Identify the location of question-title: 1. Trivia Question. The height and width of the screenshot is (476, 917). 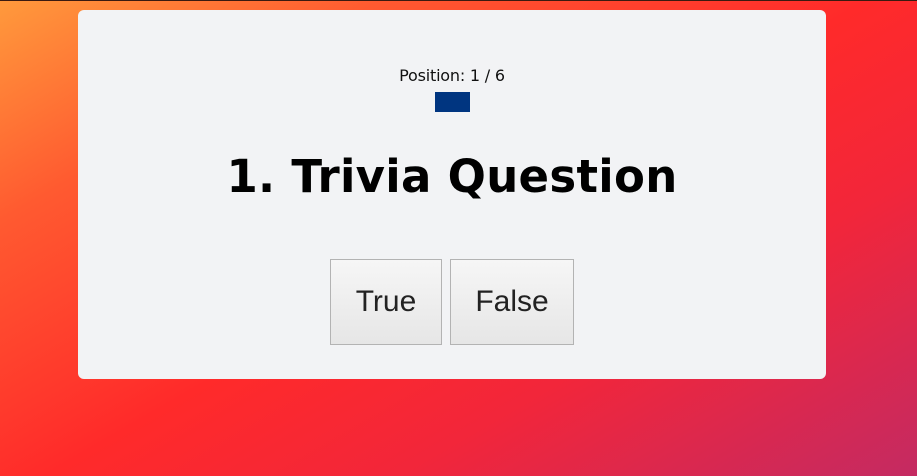
(452, 176).